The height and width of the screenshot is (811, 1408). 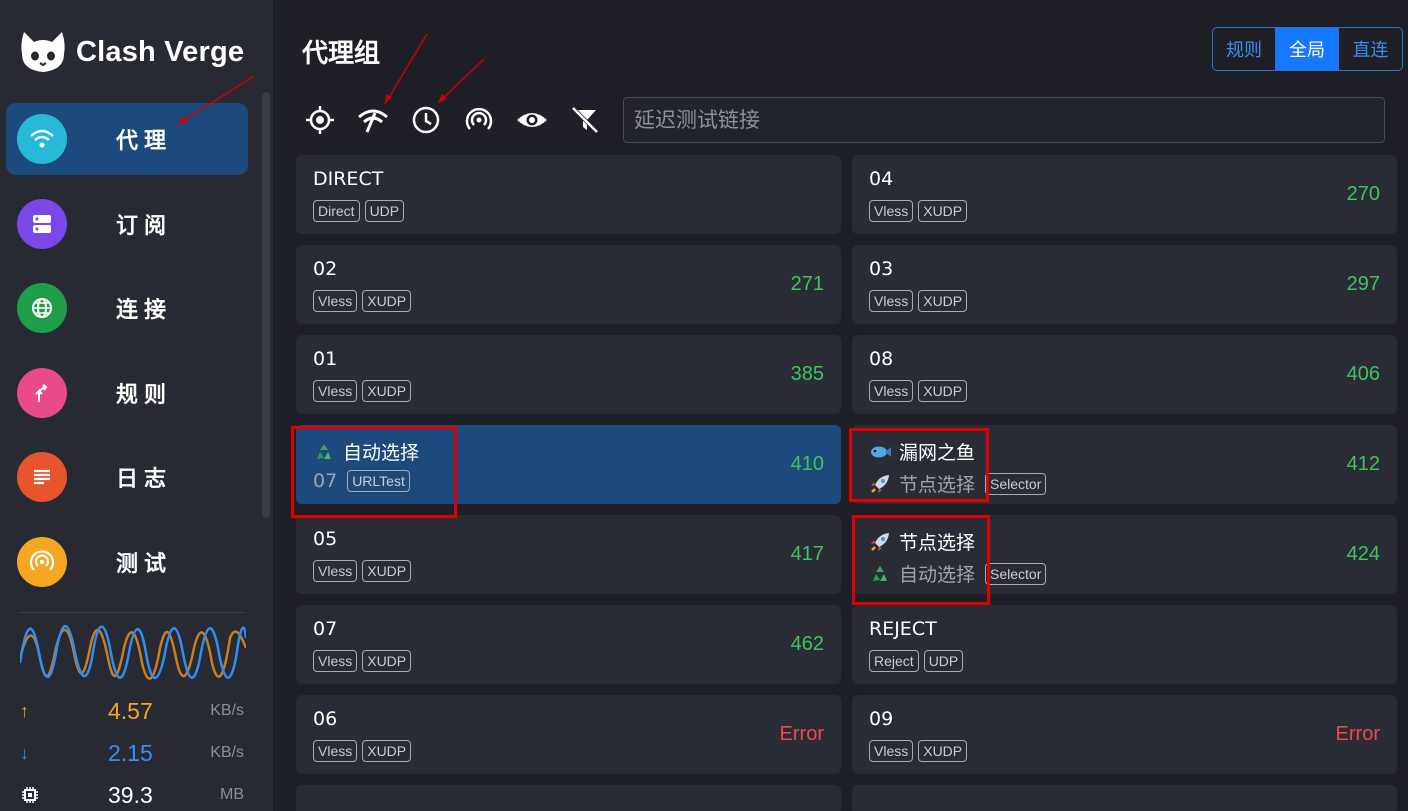 I want to click on proxy-name: 09, so click(x=881, y=719).